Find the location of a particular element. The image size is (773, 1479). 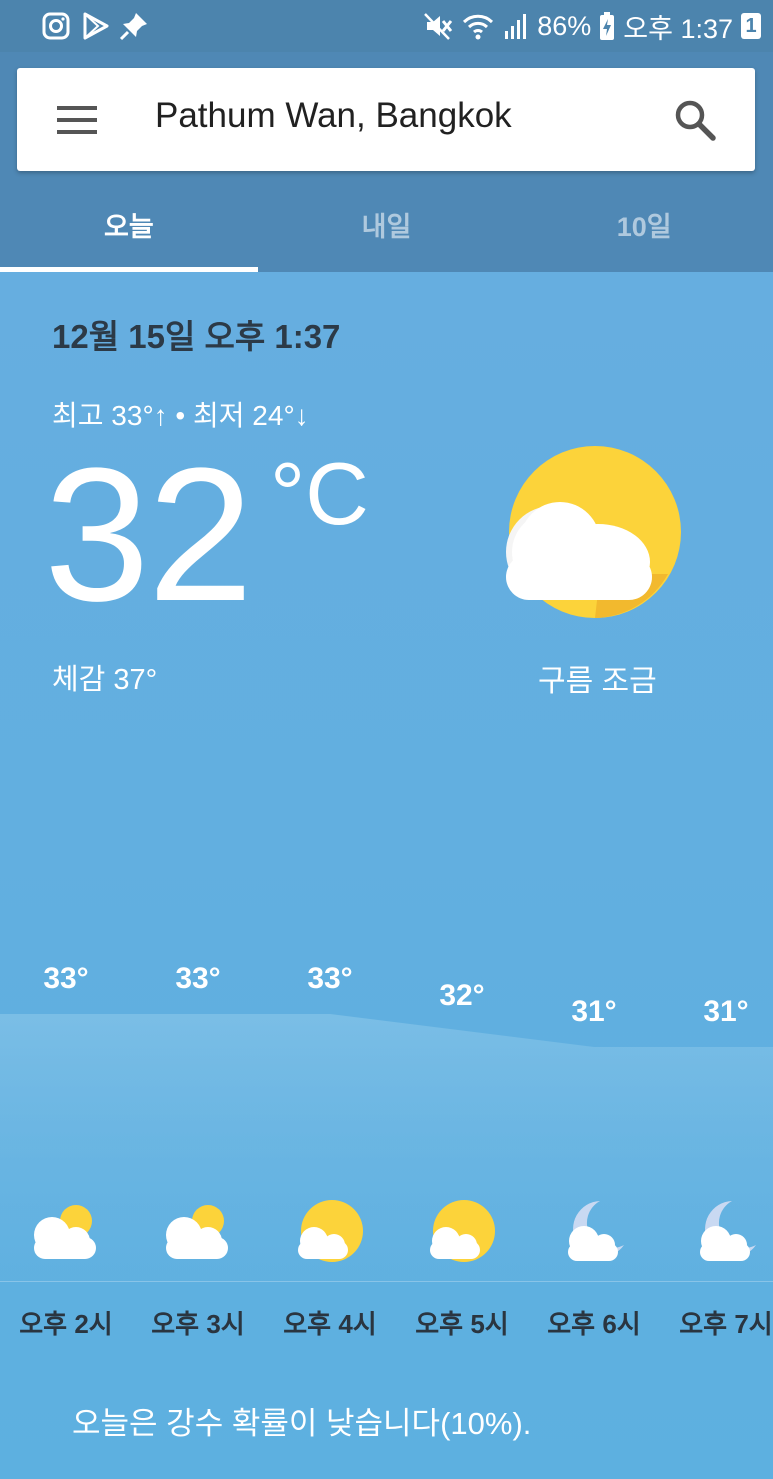

hour-label: 오후 4시 is located at coordinates (330, 1324).